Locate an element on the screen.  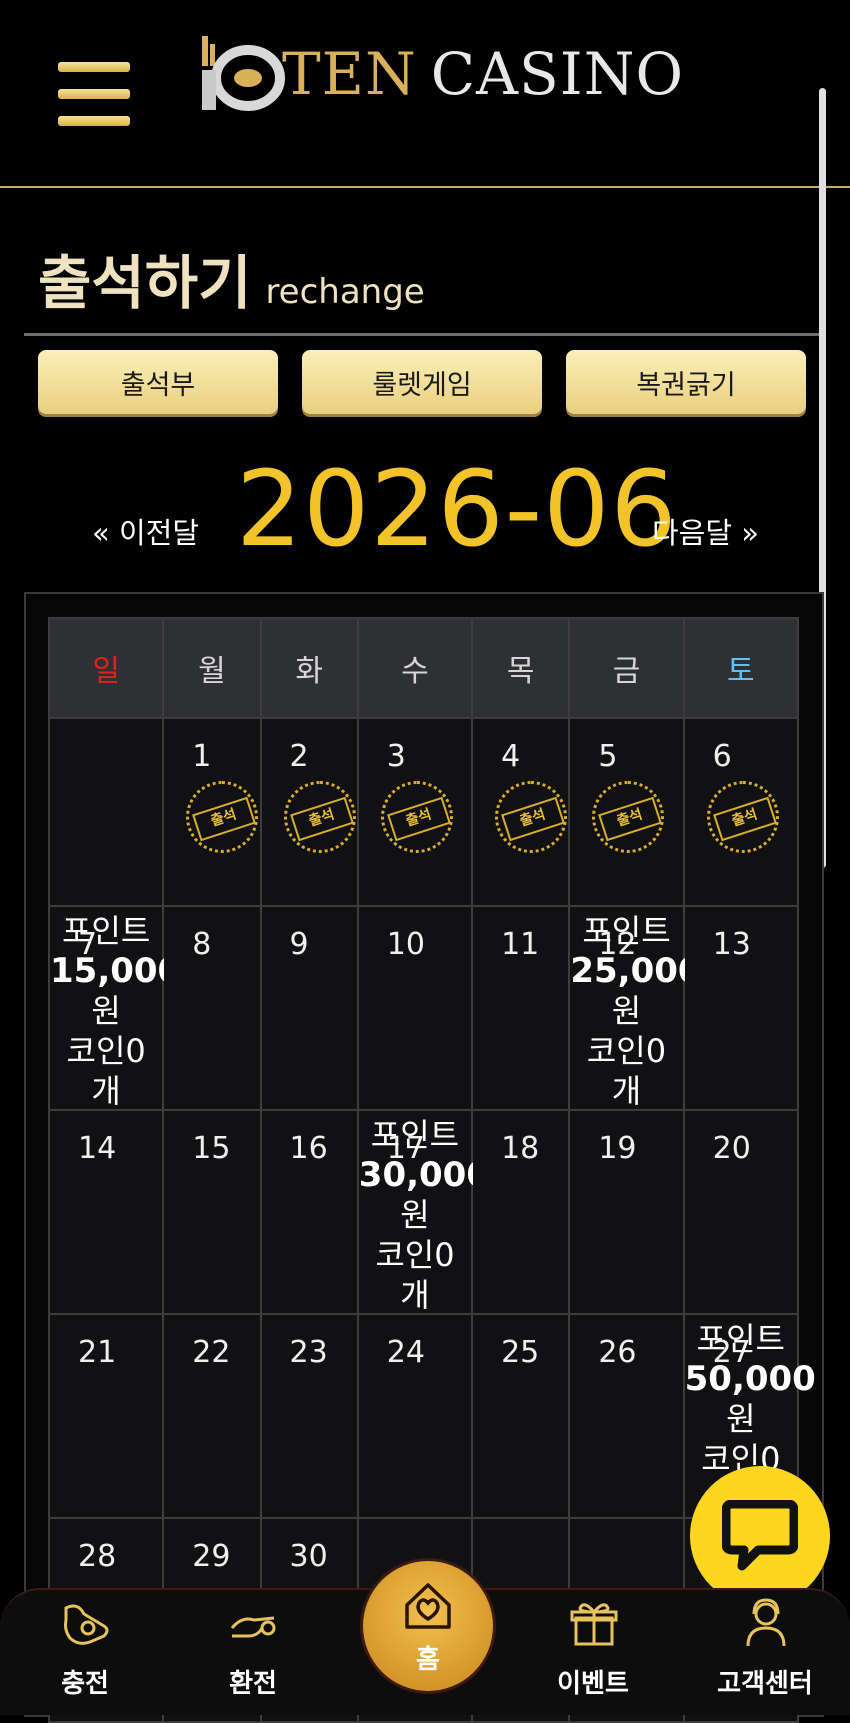
calendar-week-row: 21222324252627포인트50,000원코인0개 is located at coordinates (431, 1416).